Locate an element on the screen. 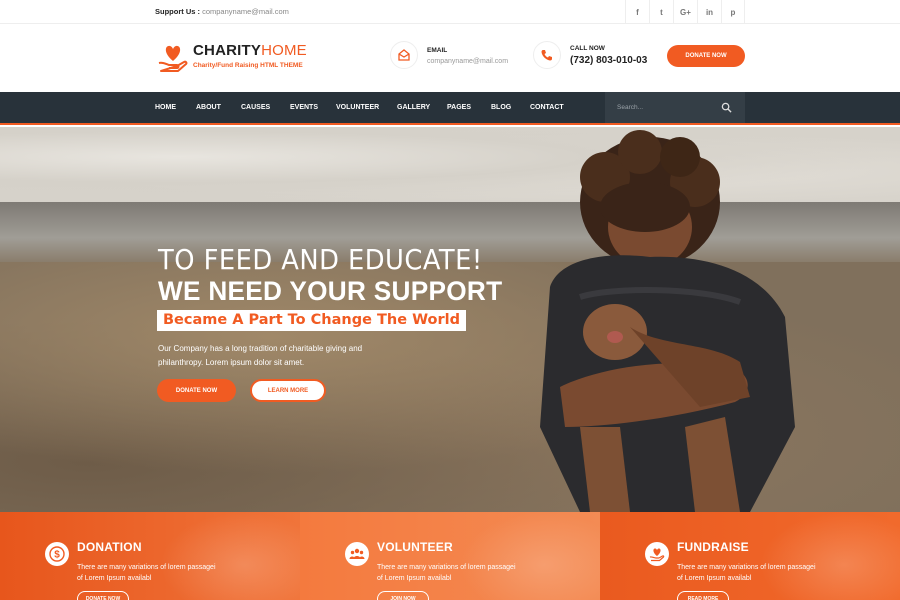 This screenshot has height=600, width=900. search-icon is located at coordinates (726, 107).